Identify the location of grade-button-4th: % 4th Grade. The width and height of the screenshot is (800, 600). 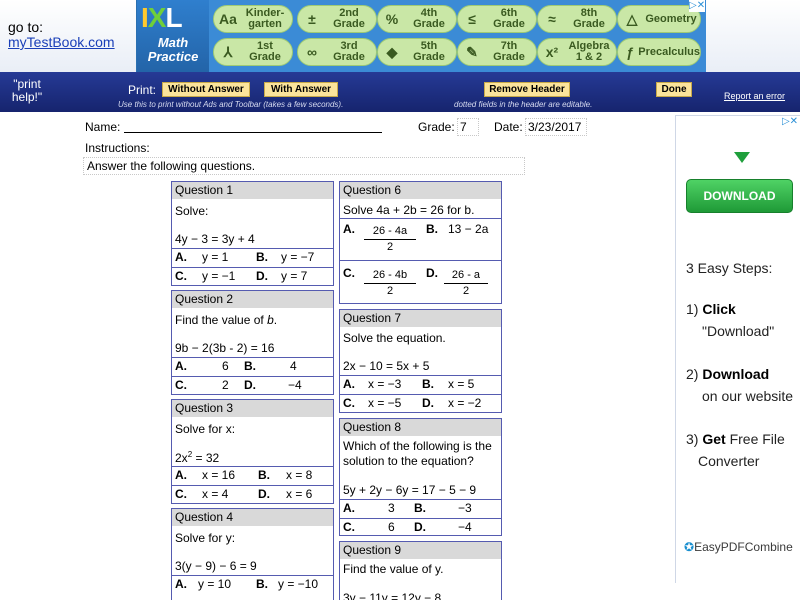
(417, 19).